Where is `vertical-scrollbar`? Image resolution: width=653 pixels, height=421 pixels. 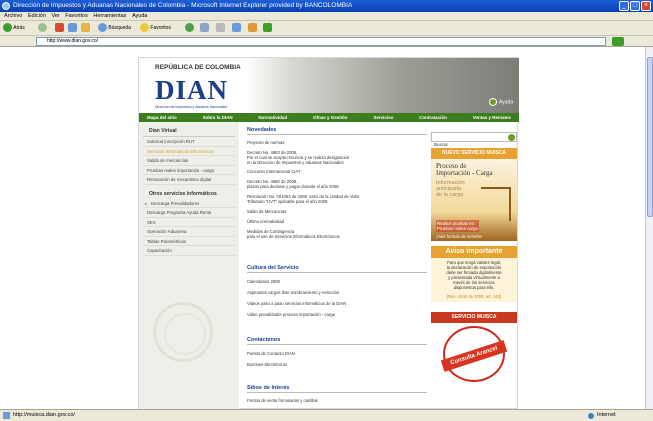 vertical-scrollbar is located at coordinates (649, 228).